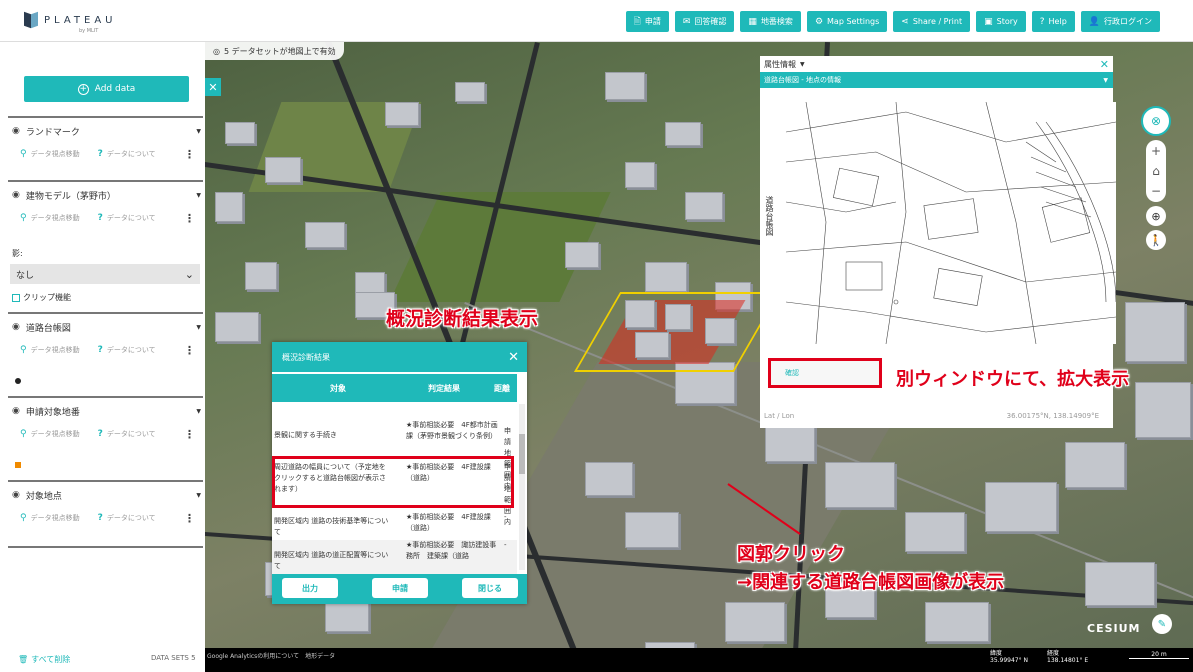 Image resolution: width=1193 pixels, height=672 pixels. Describe the element at coordinates (1162, 624) in the screenshot. I see `feedback-icon: ✎` at that location.